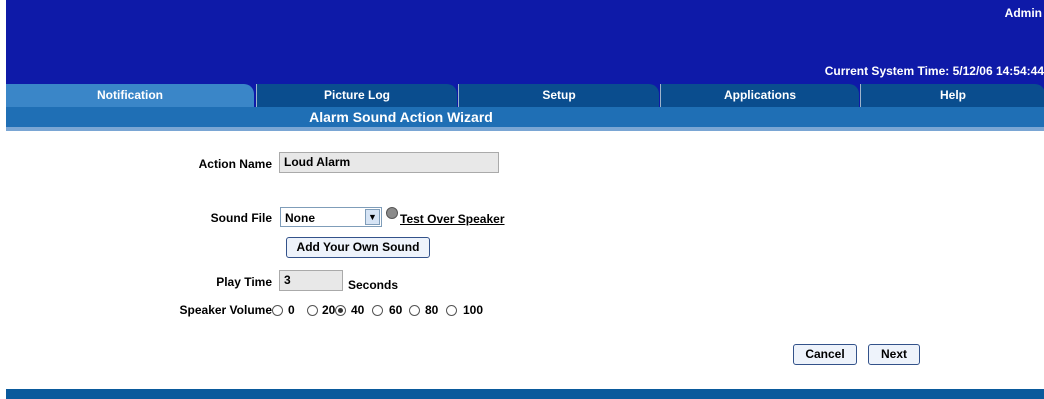 This screenshot has width=1044, height=399. I want to click on volume-option-label: 40, so click(358, 310).